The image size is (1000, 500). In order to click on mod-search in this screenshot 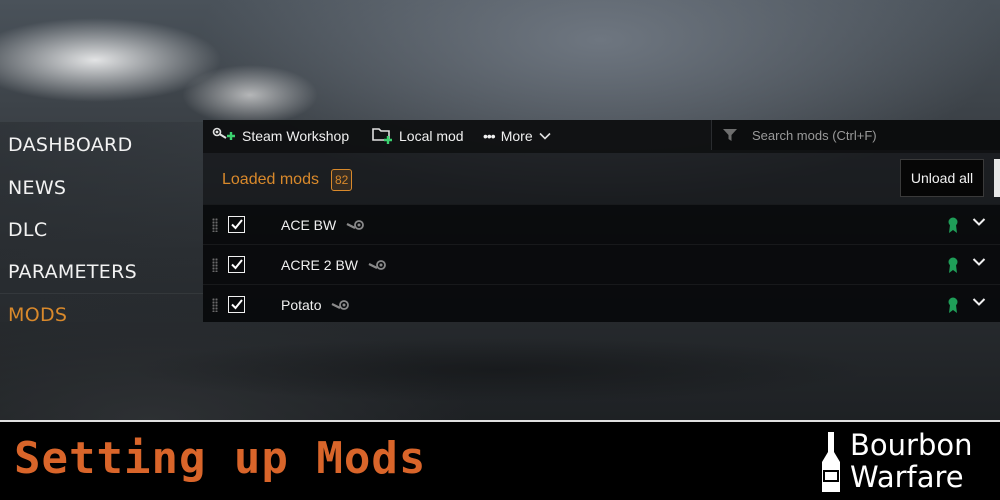, I will do `click(855, 135)`.